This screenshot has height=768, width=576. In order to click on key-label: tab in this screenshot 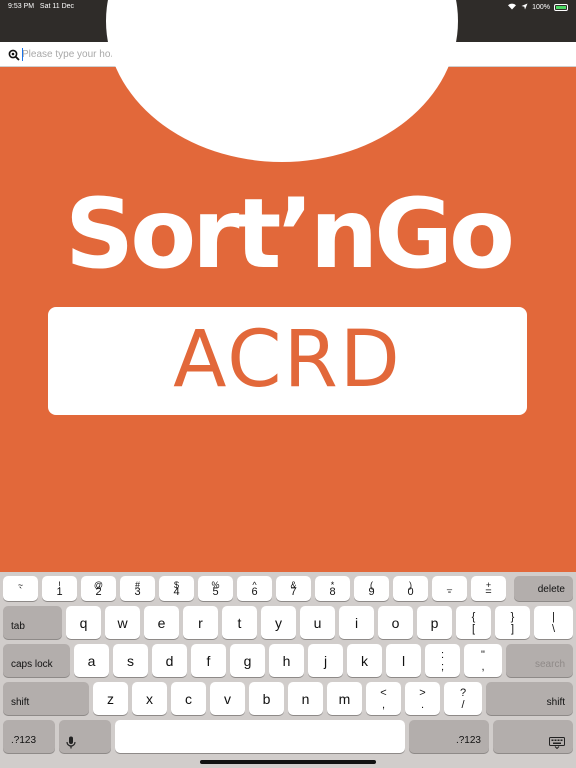, I will do `click(18, 626)`.